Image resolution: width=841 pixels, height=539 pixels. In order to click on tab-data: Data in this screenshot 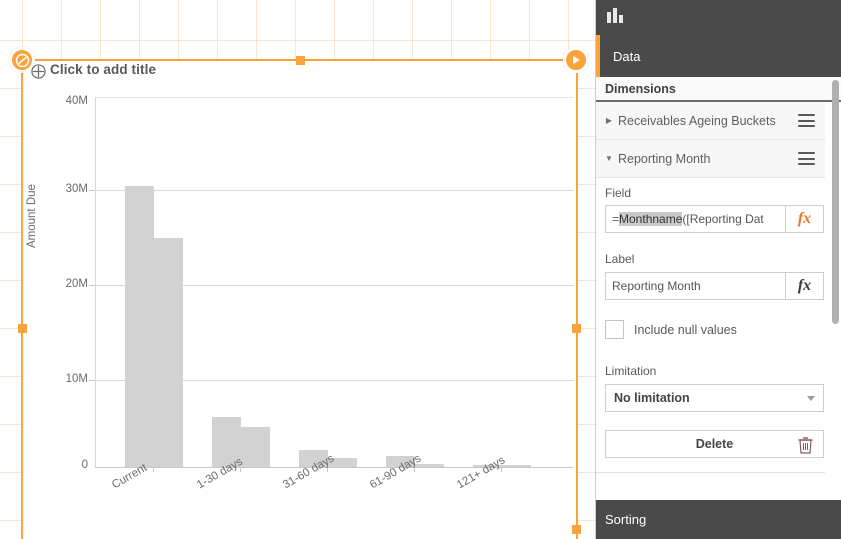, I will do `click(718, 56)`.